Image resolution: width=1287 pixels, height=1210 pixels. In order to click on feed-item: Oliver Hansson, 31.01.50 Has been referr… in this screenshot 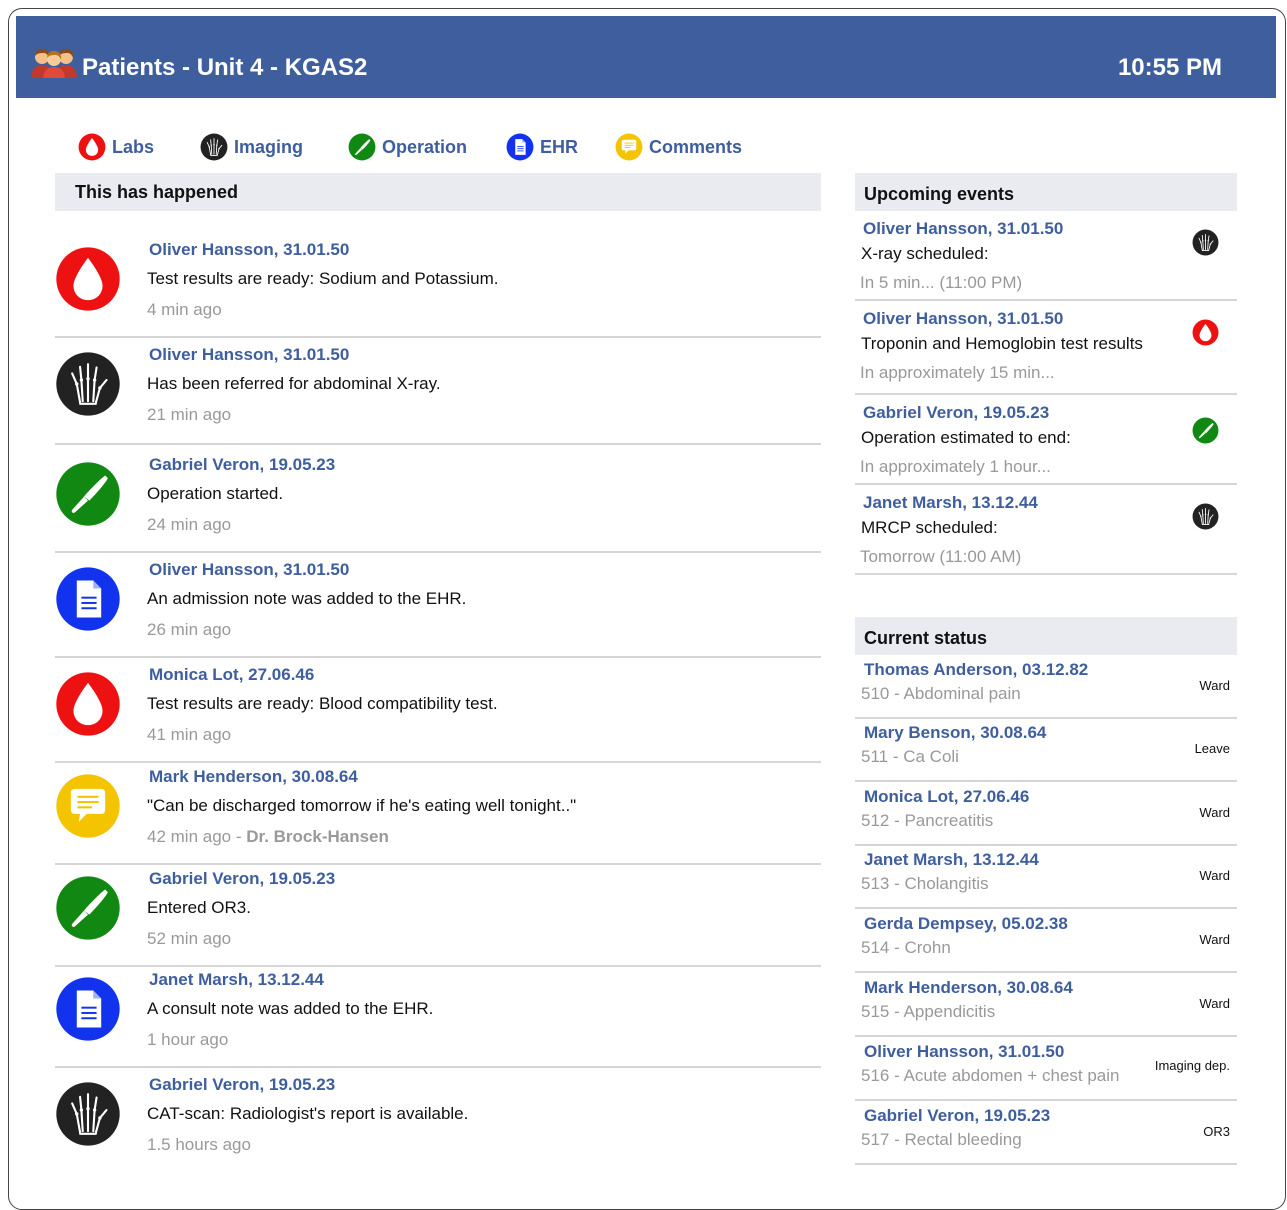, I will do `click(438, 391)`.